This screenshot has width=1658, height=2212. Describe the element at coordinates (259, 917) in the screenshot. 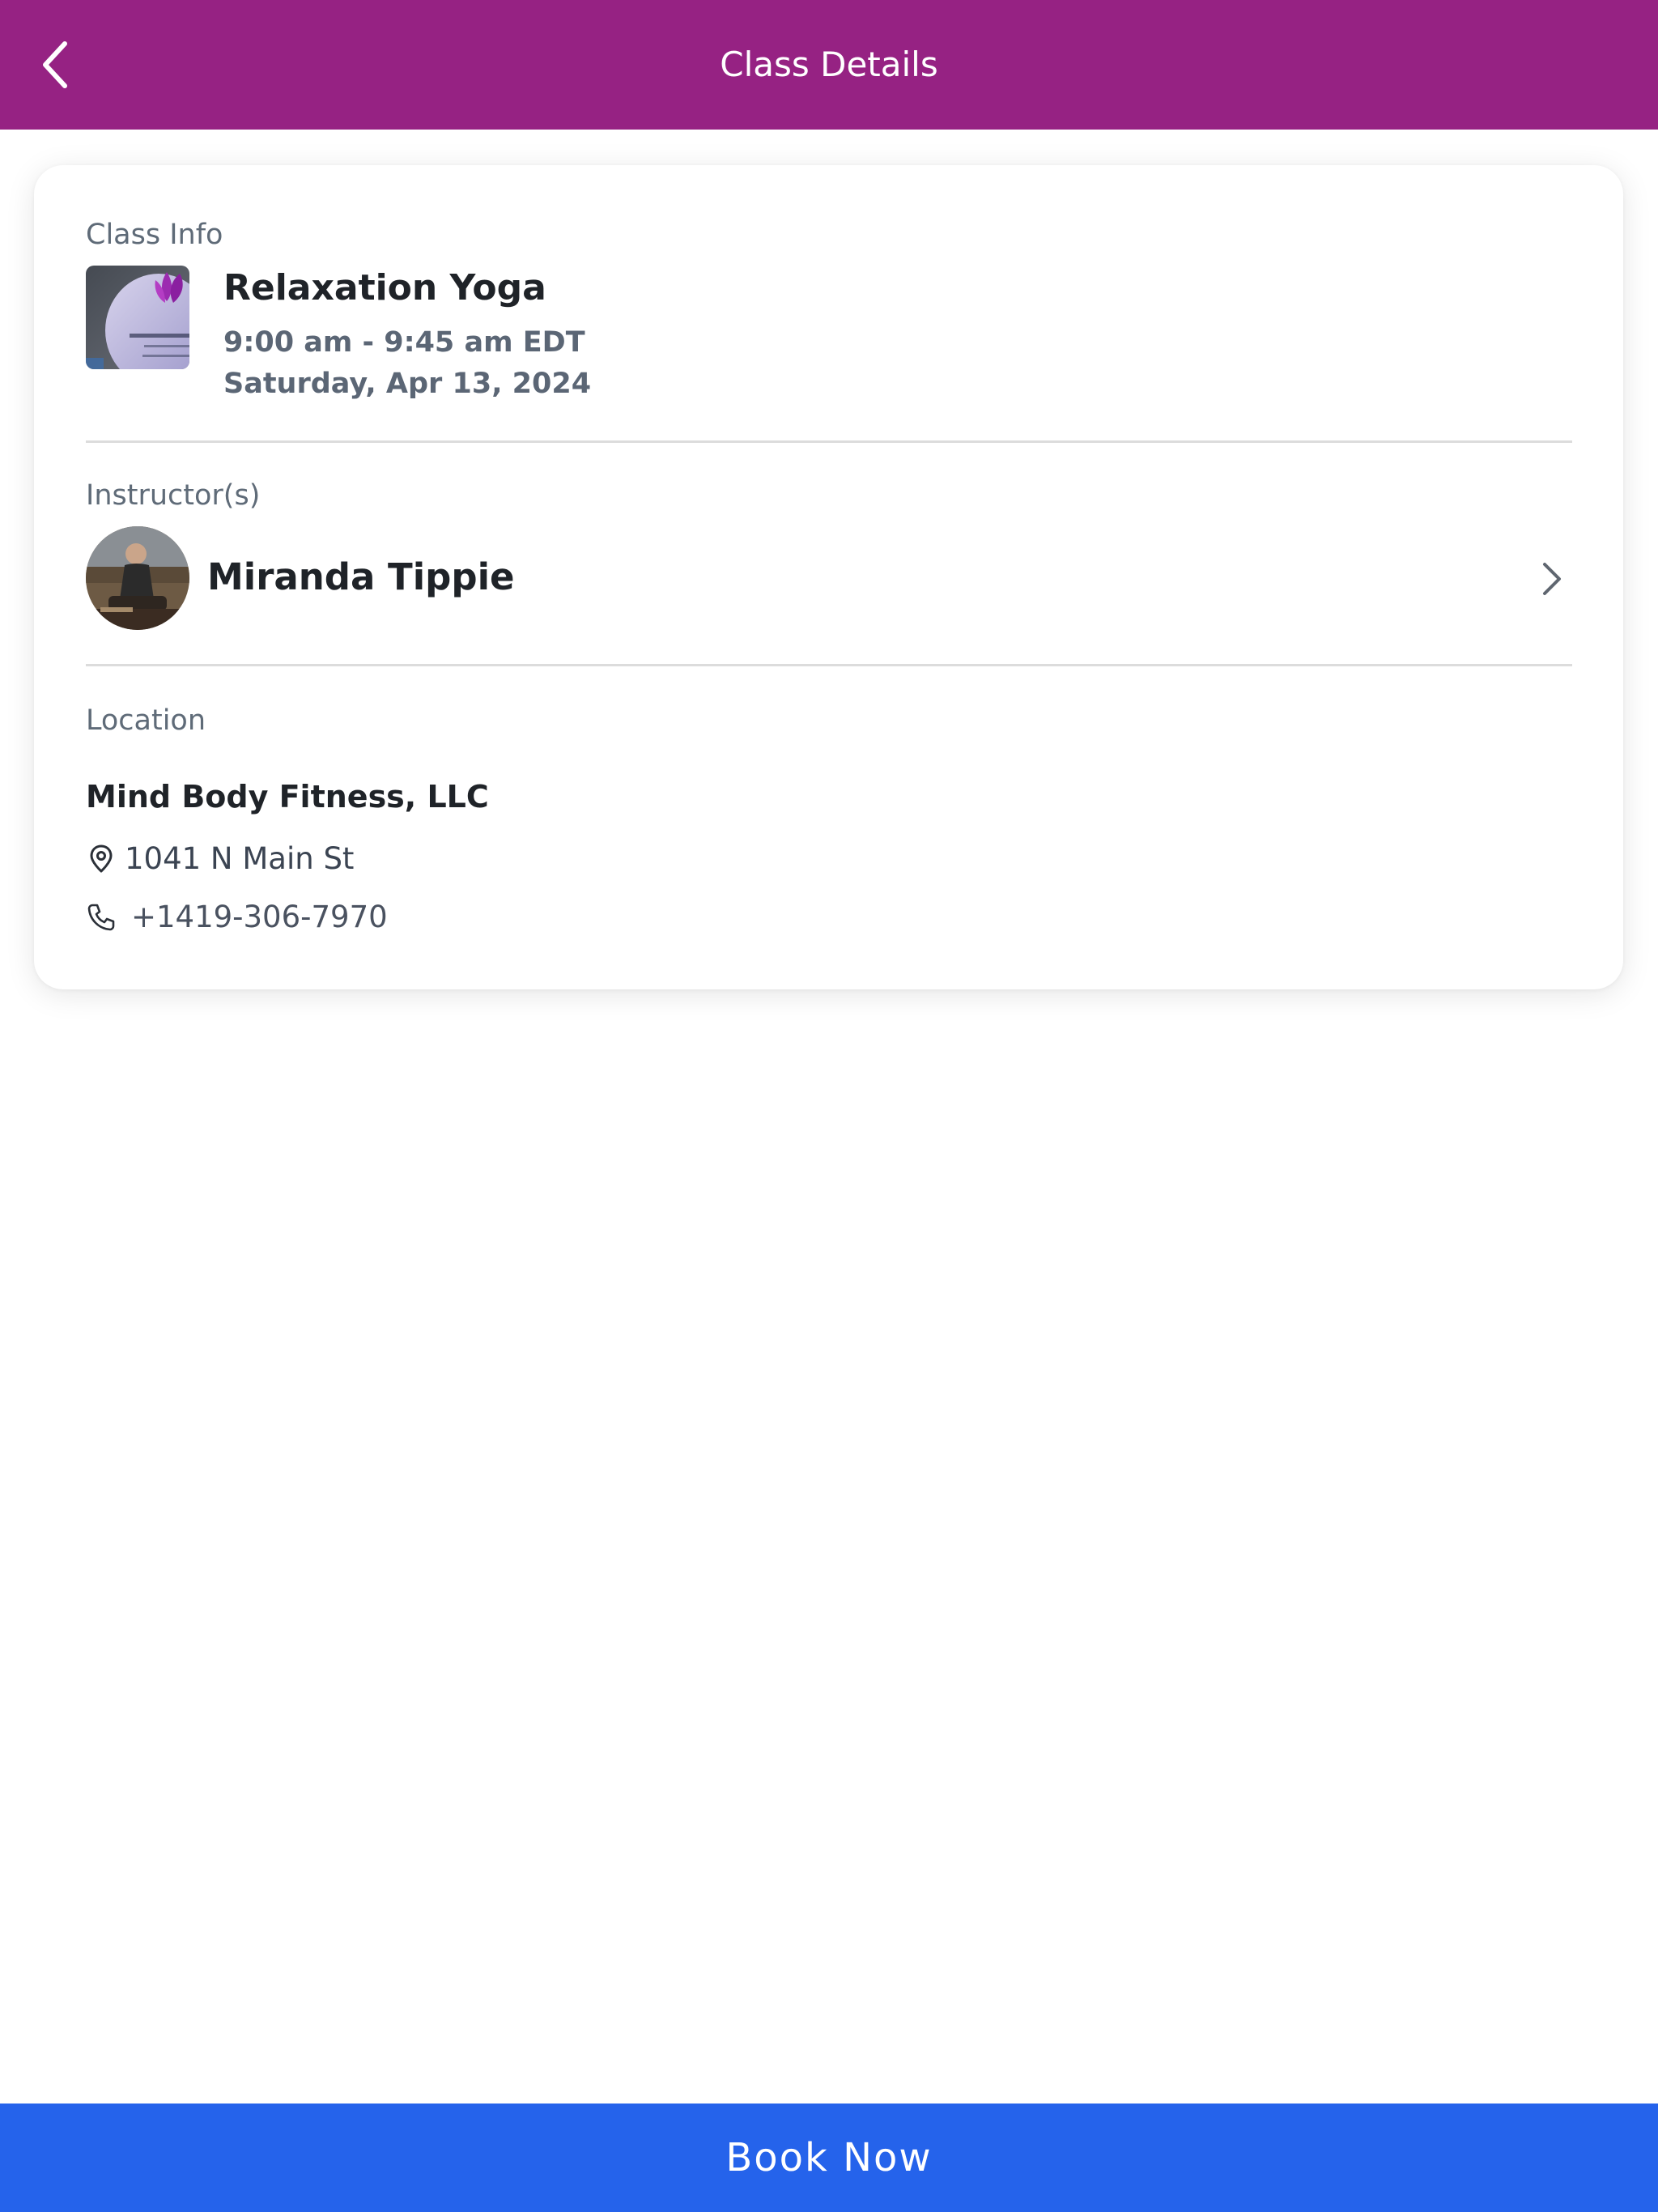

I see `location-phone: +1419-306-7970` at that location.